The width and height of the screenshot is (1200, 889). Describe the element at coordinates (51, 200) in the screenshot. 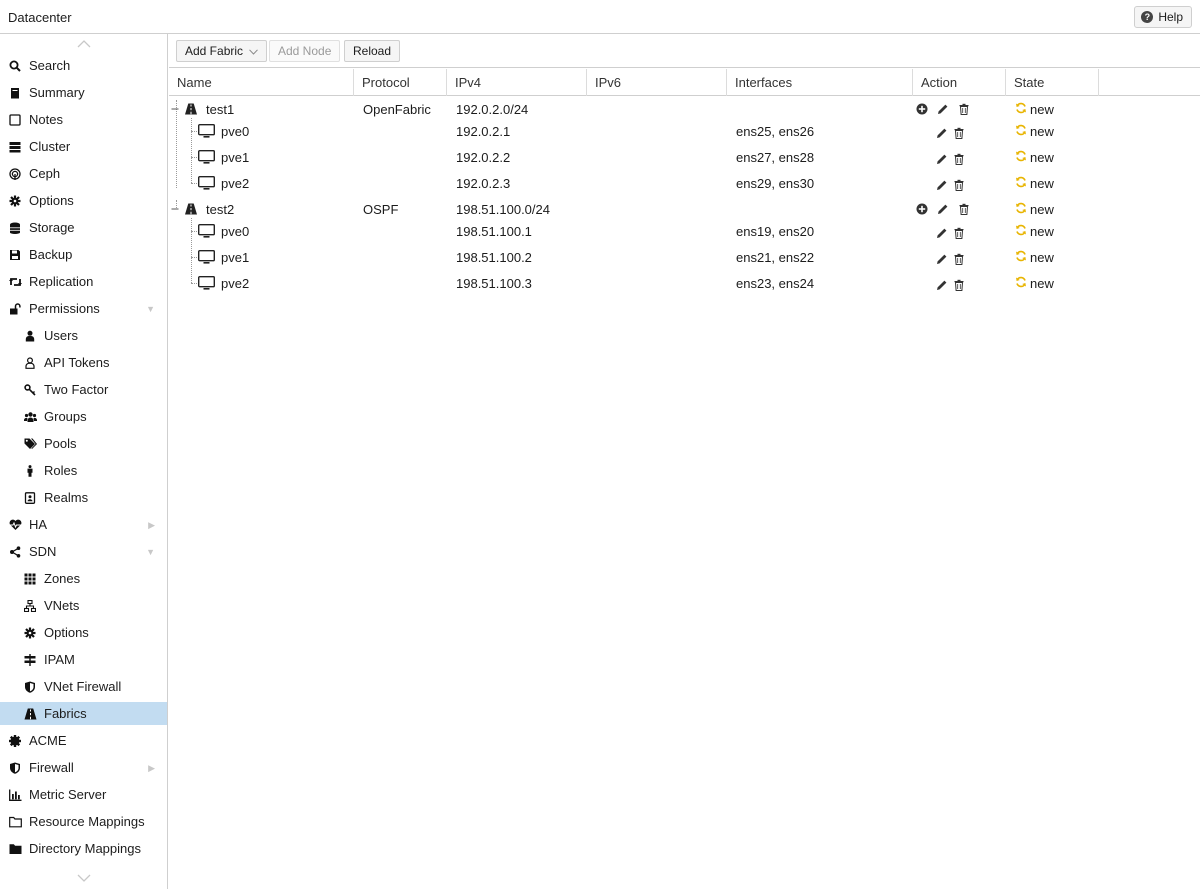

I see `sidebar-item-label: Options` at that location.